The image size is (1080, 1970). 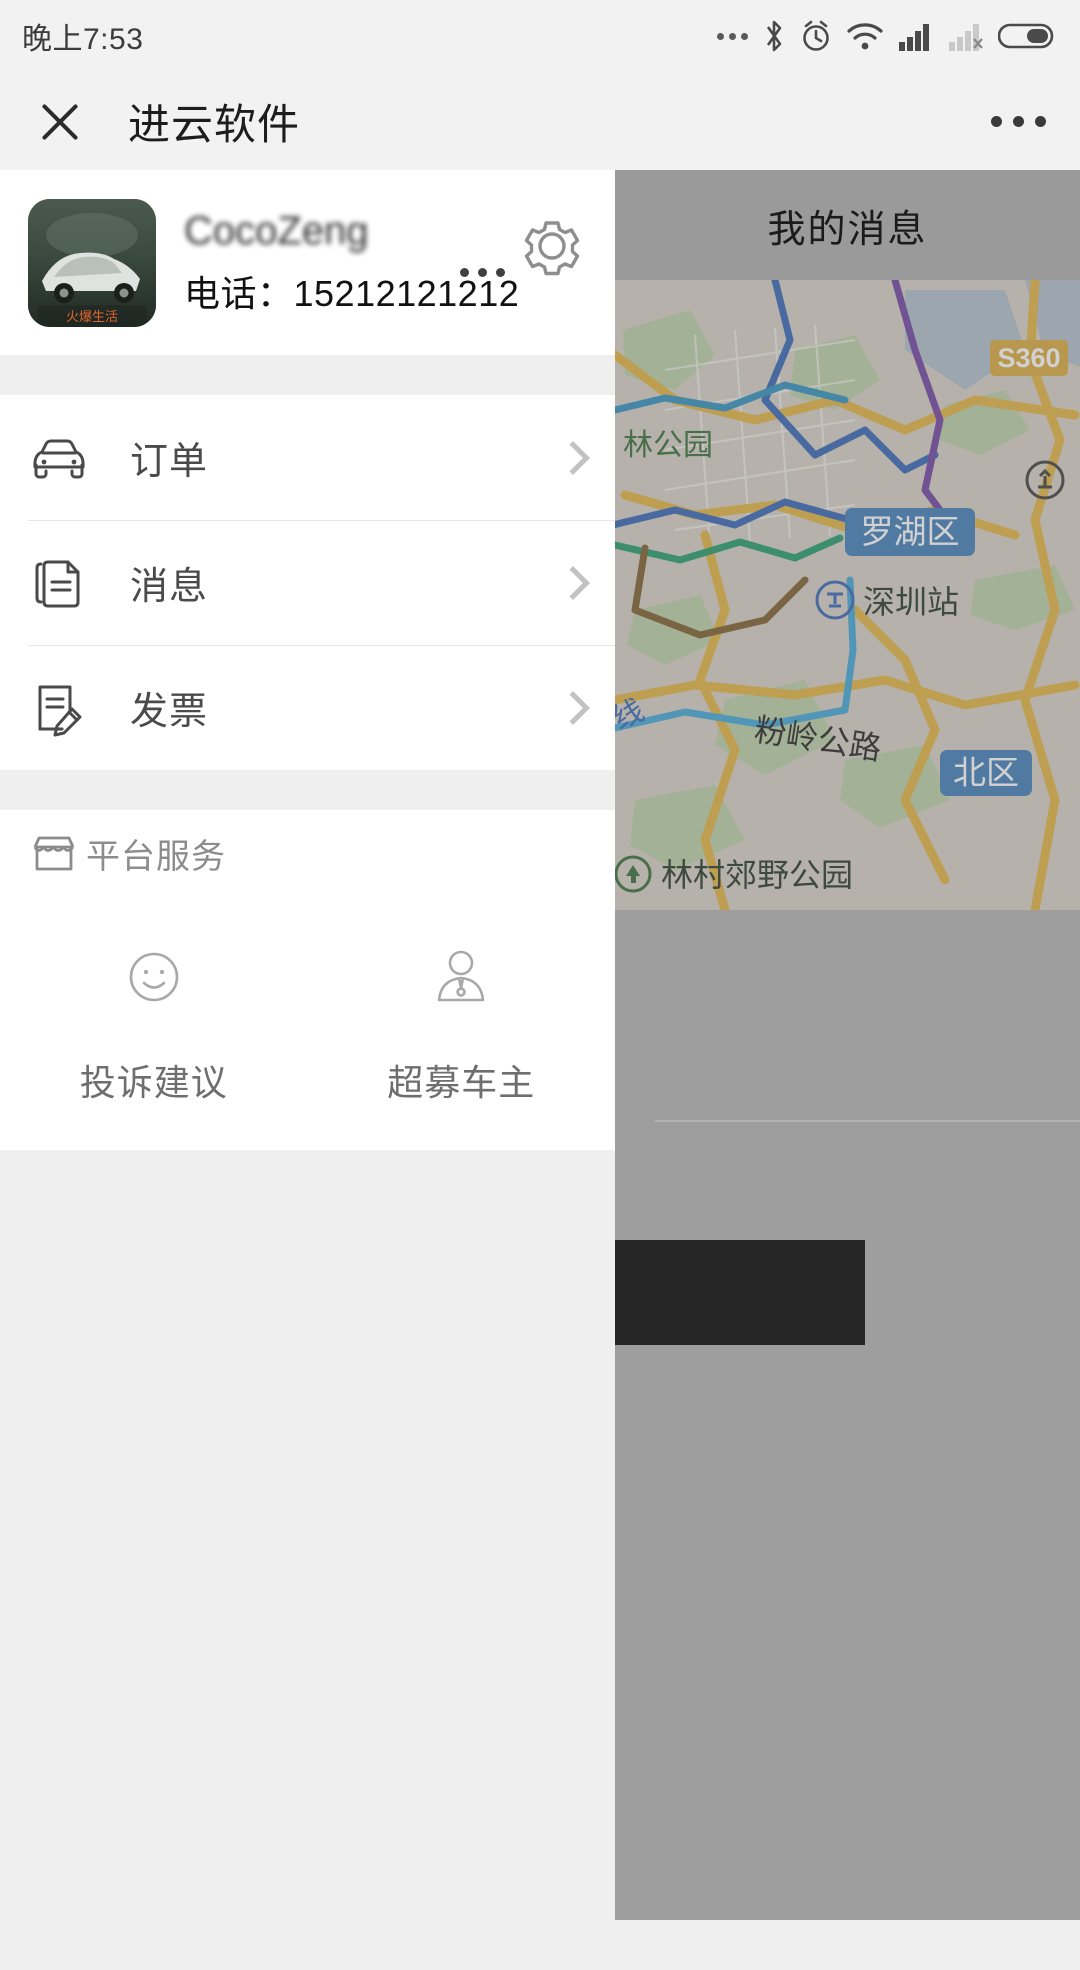 I want to click on more-horizontal-icon, so click(x=1018, y=121).